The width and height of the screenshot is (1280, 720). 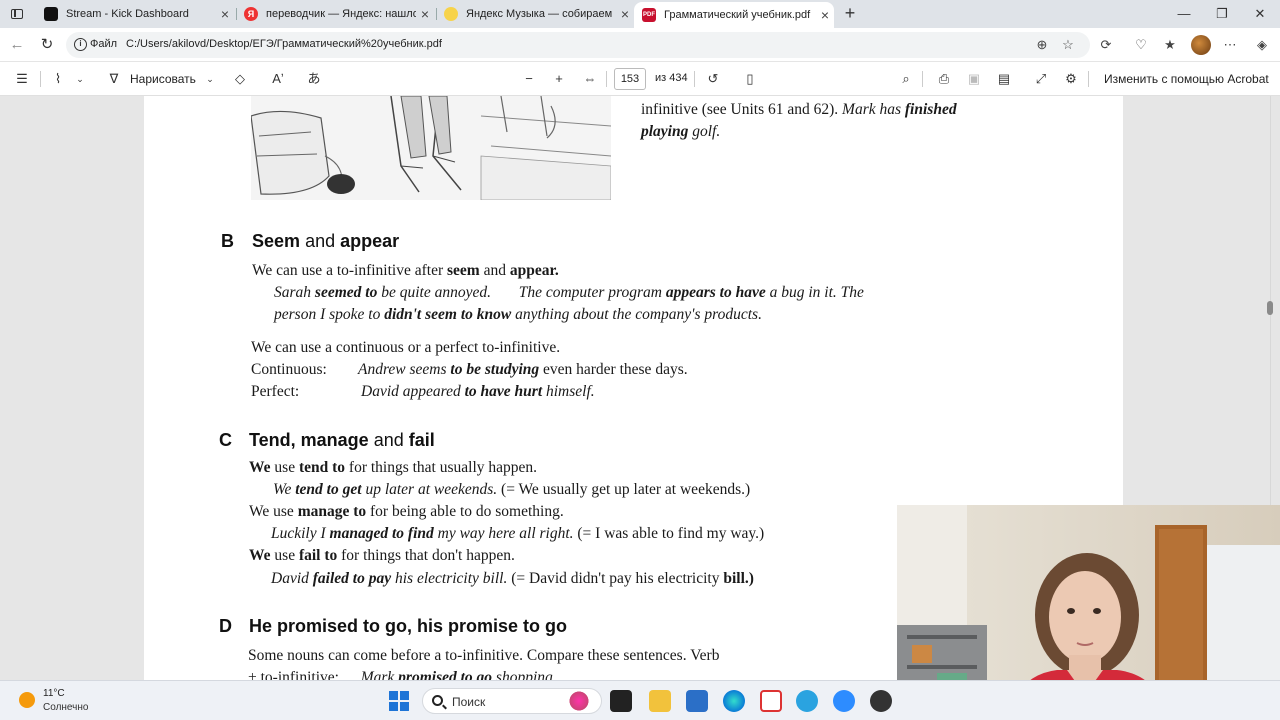 What do you see at coordinates (590, 292) in the screenshot?
I see `example-text: The computer program` at bounding box center [590, 292].